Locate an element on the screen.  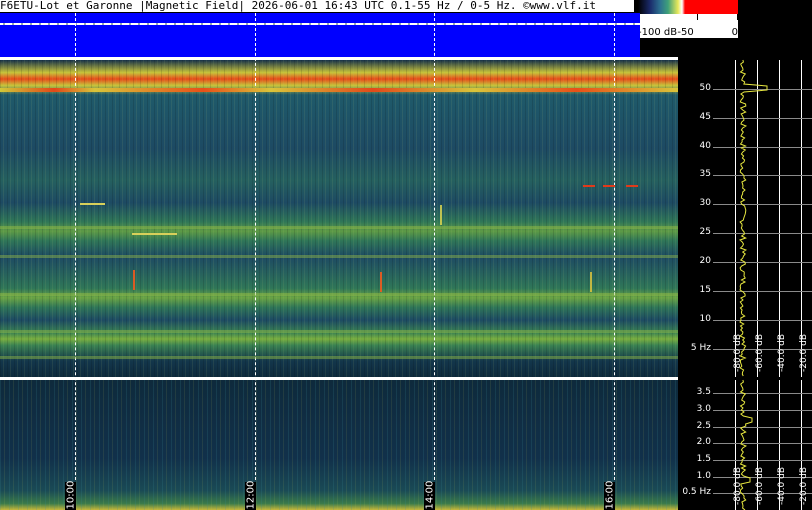
y-tick-label: 1.0 is located at coordinates (703, 475).